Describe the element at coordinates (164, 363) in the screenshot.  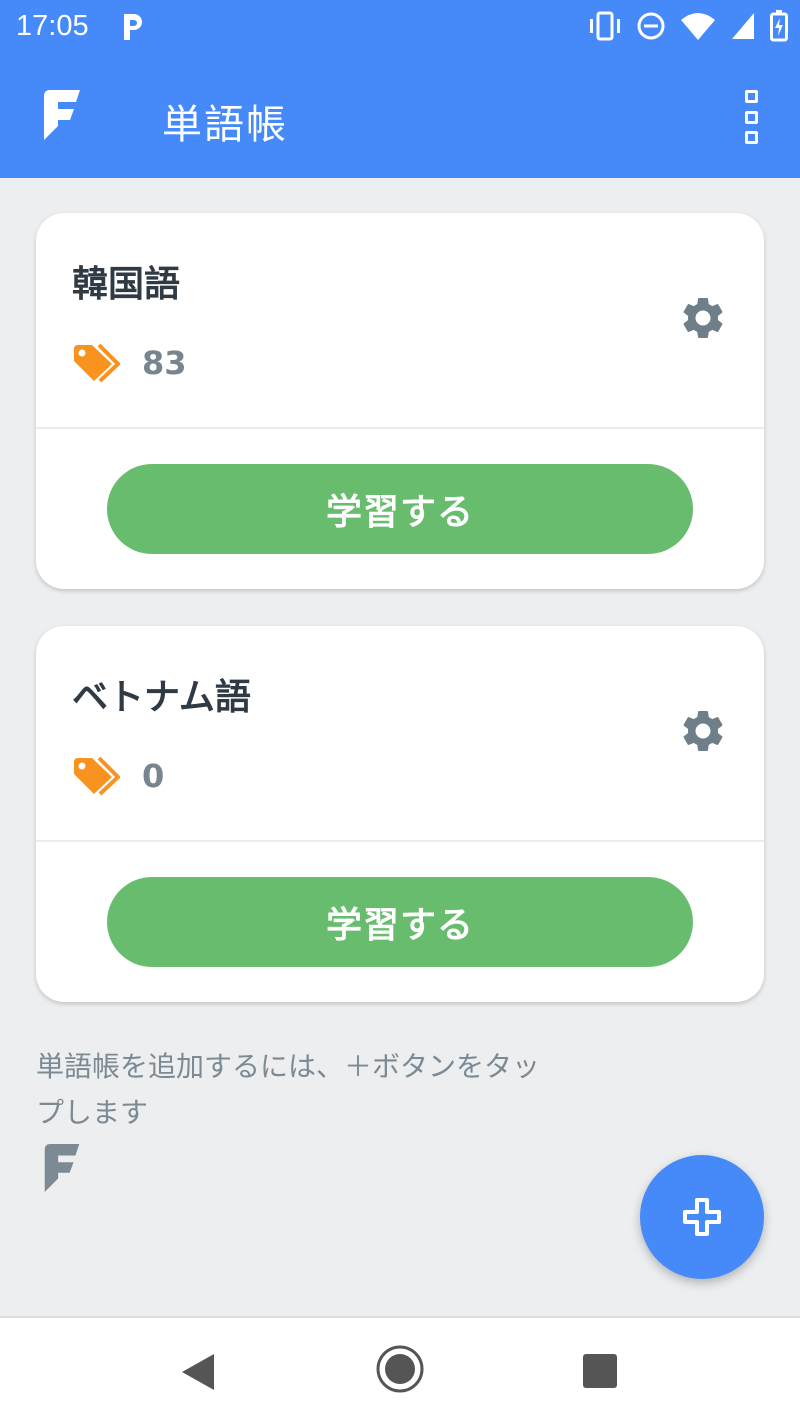
I see `card-count: 83` at that location.